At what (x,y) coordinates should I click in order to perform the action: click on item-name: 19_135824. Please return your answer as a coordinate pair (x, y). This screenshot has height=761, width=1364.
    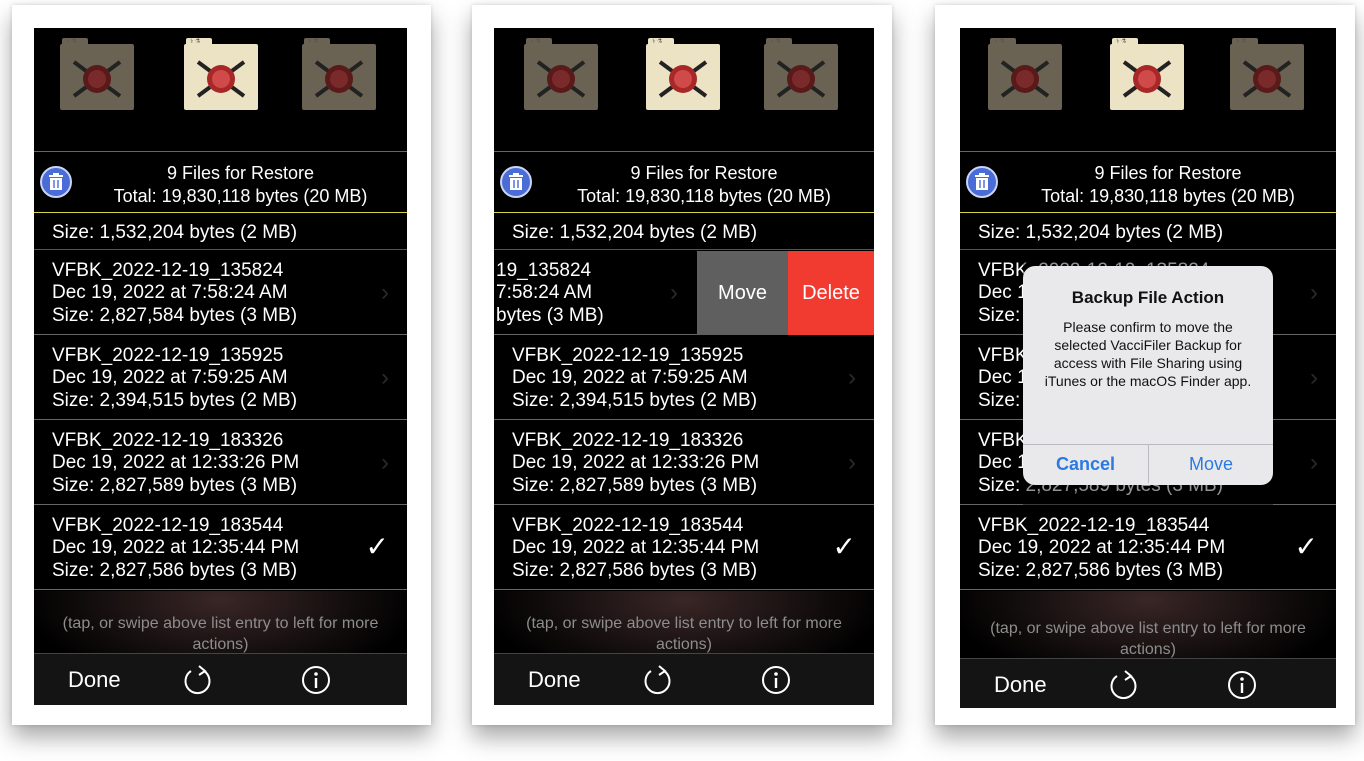
    Looking at the image, I should click on (544, 270).